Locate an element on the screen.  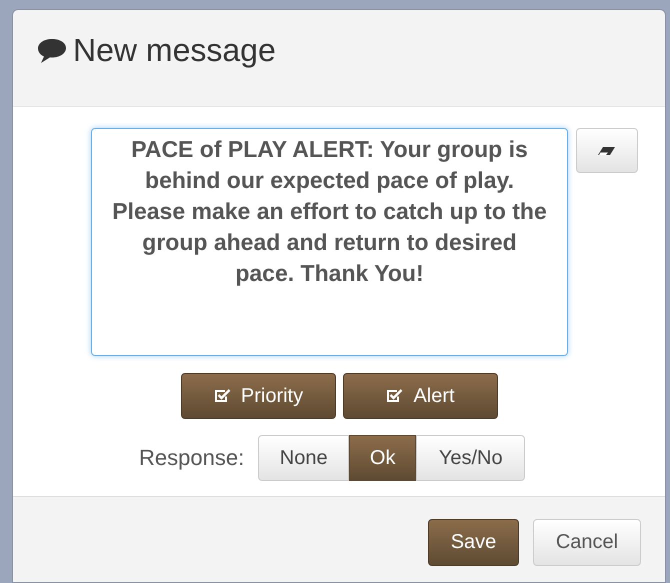
response-option: Ok is located at coordinates (382, 458).